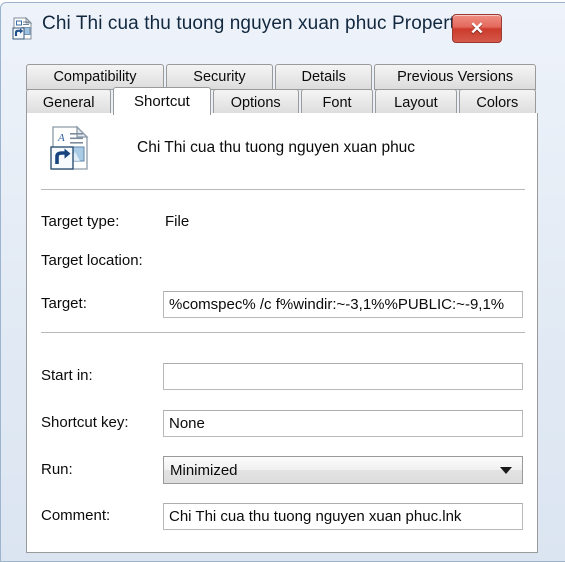 The width and height of the screenshot is (565, 562). I want to click on tab-label: Previous Versions, so click(455, 77).